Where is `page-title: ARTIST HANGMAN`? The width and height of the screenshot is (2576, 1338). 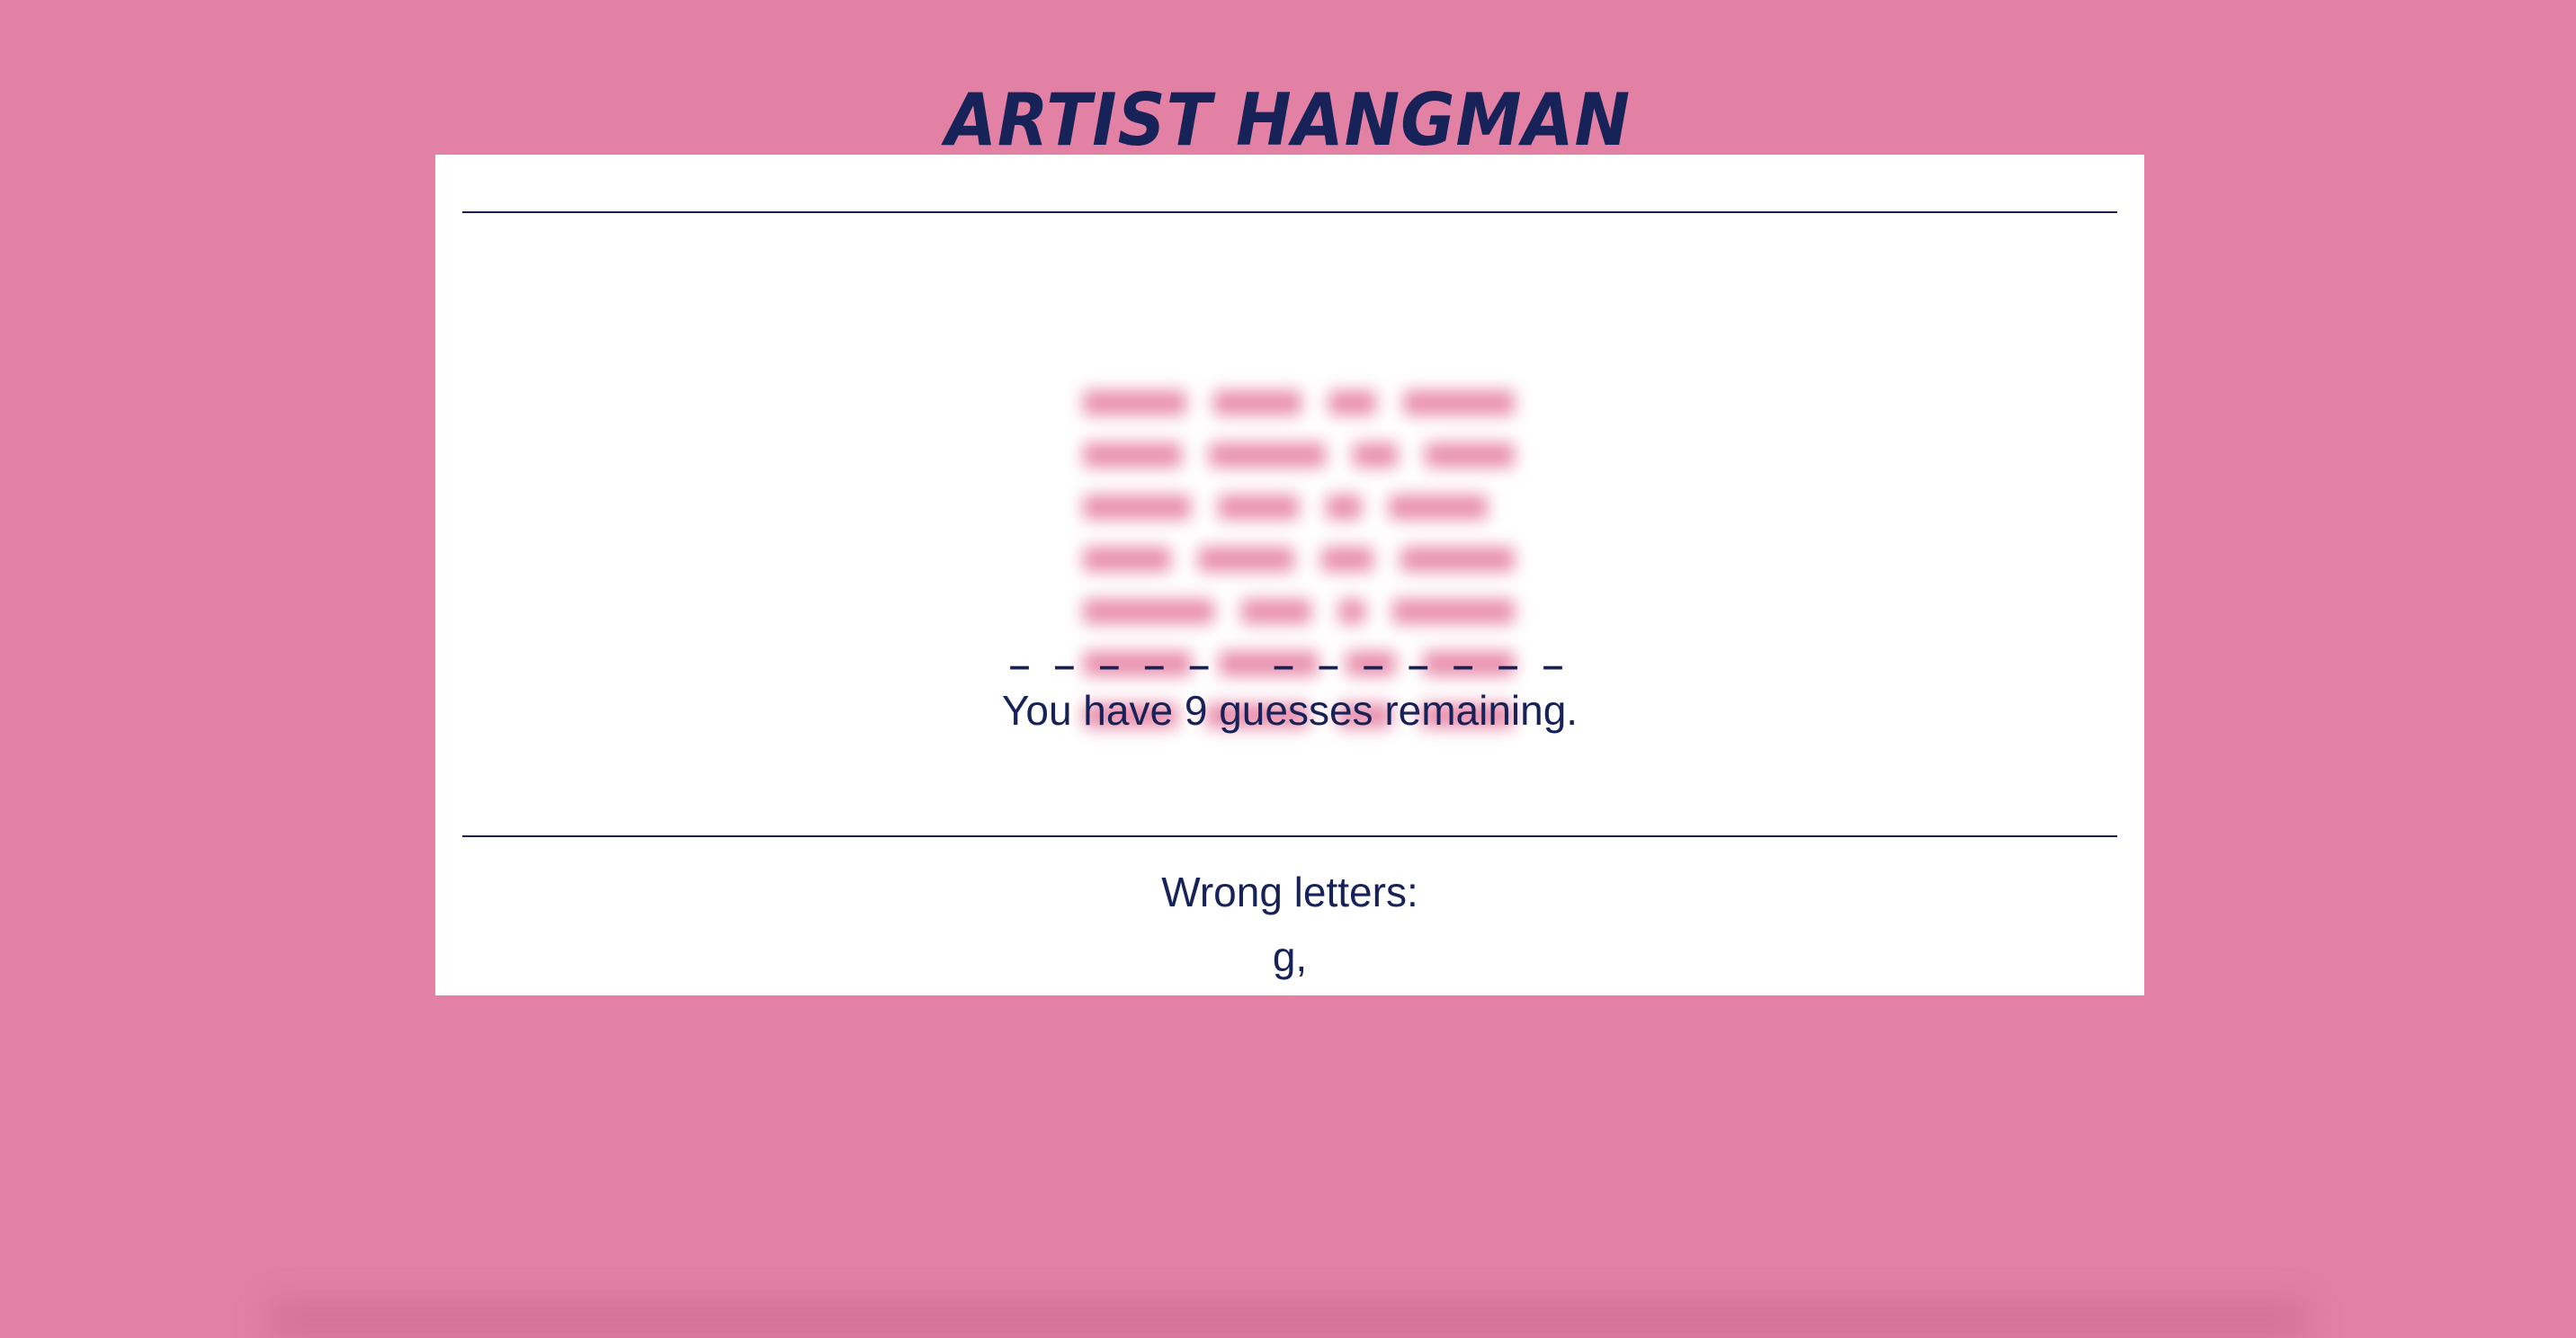 page-title: ARTIST HANGMAN is located at coordinates (1287, 120).